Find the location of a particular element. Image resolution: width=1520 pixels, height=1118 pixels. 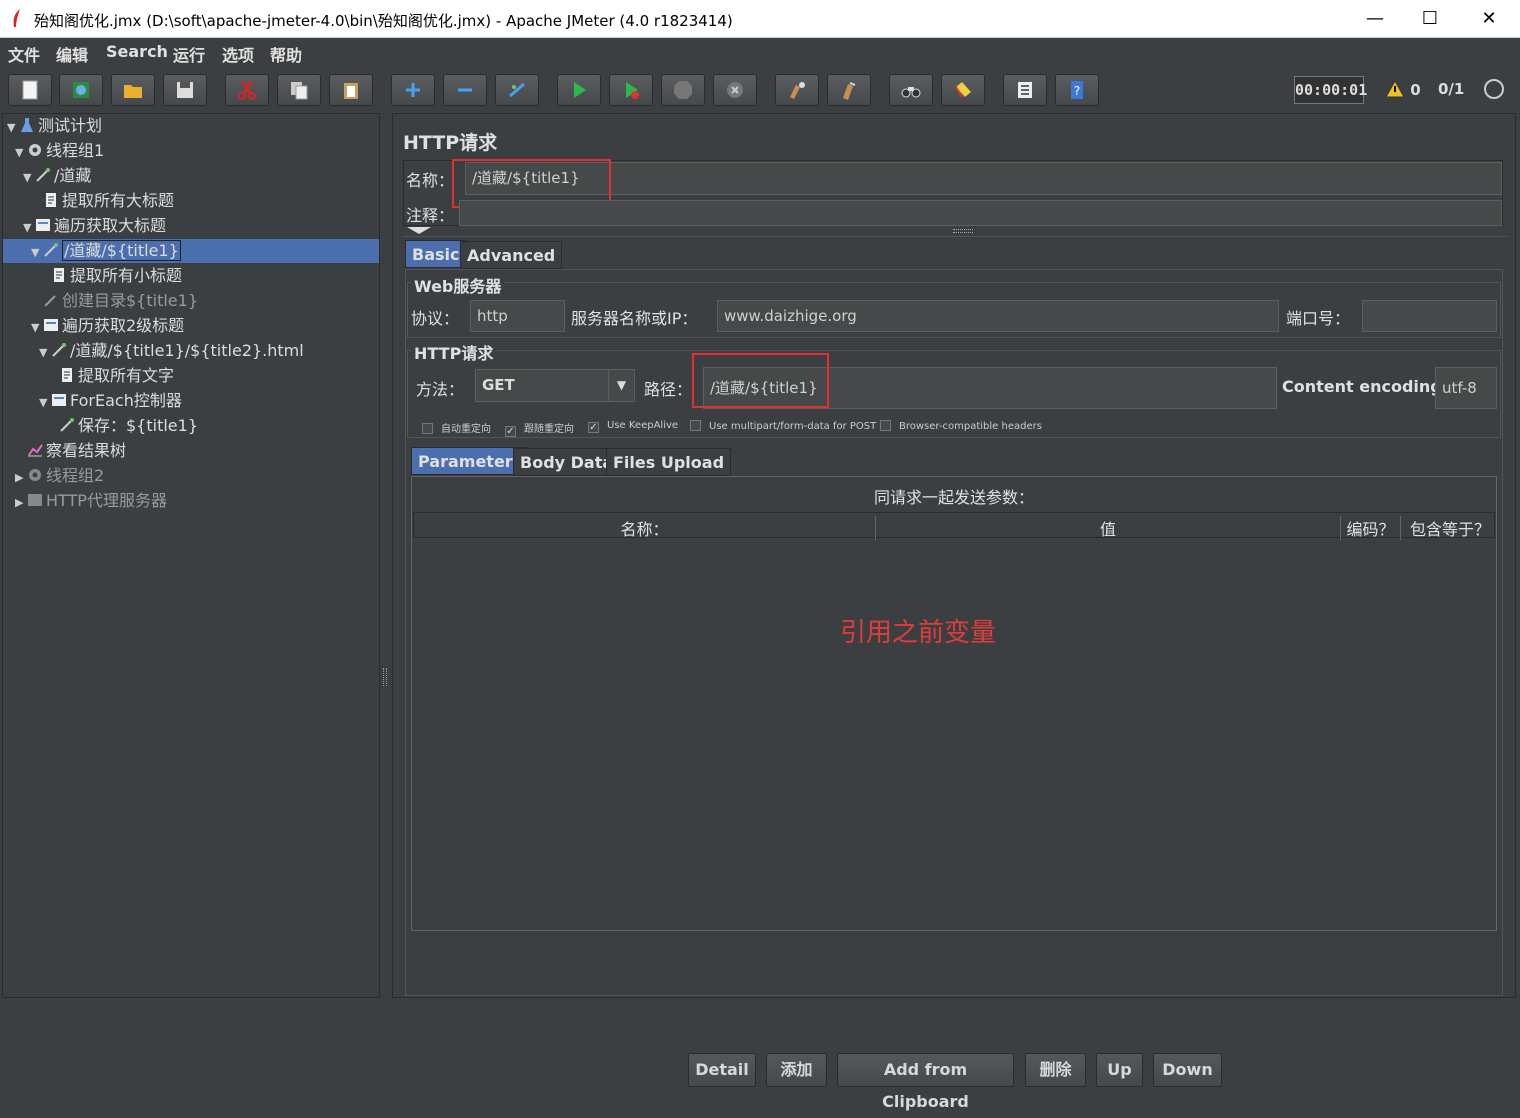

delete-button: 删除 is located at coordinates (1055, 1070).